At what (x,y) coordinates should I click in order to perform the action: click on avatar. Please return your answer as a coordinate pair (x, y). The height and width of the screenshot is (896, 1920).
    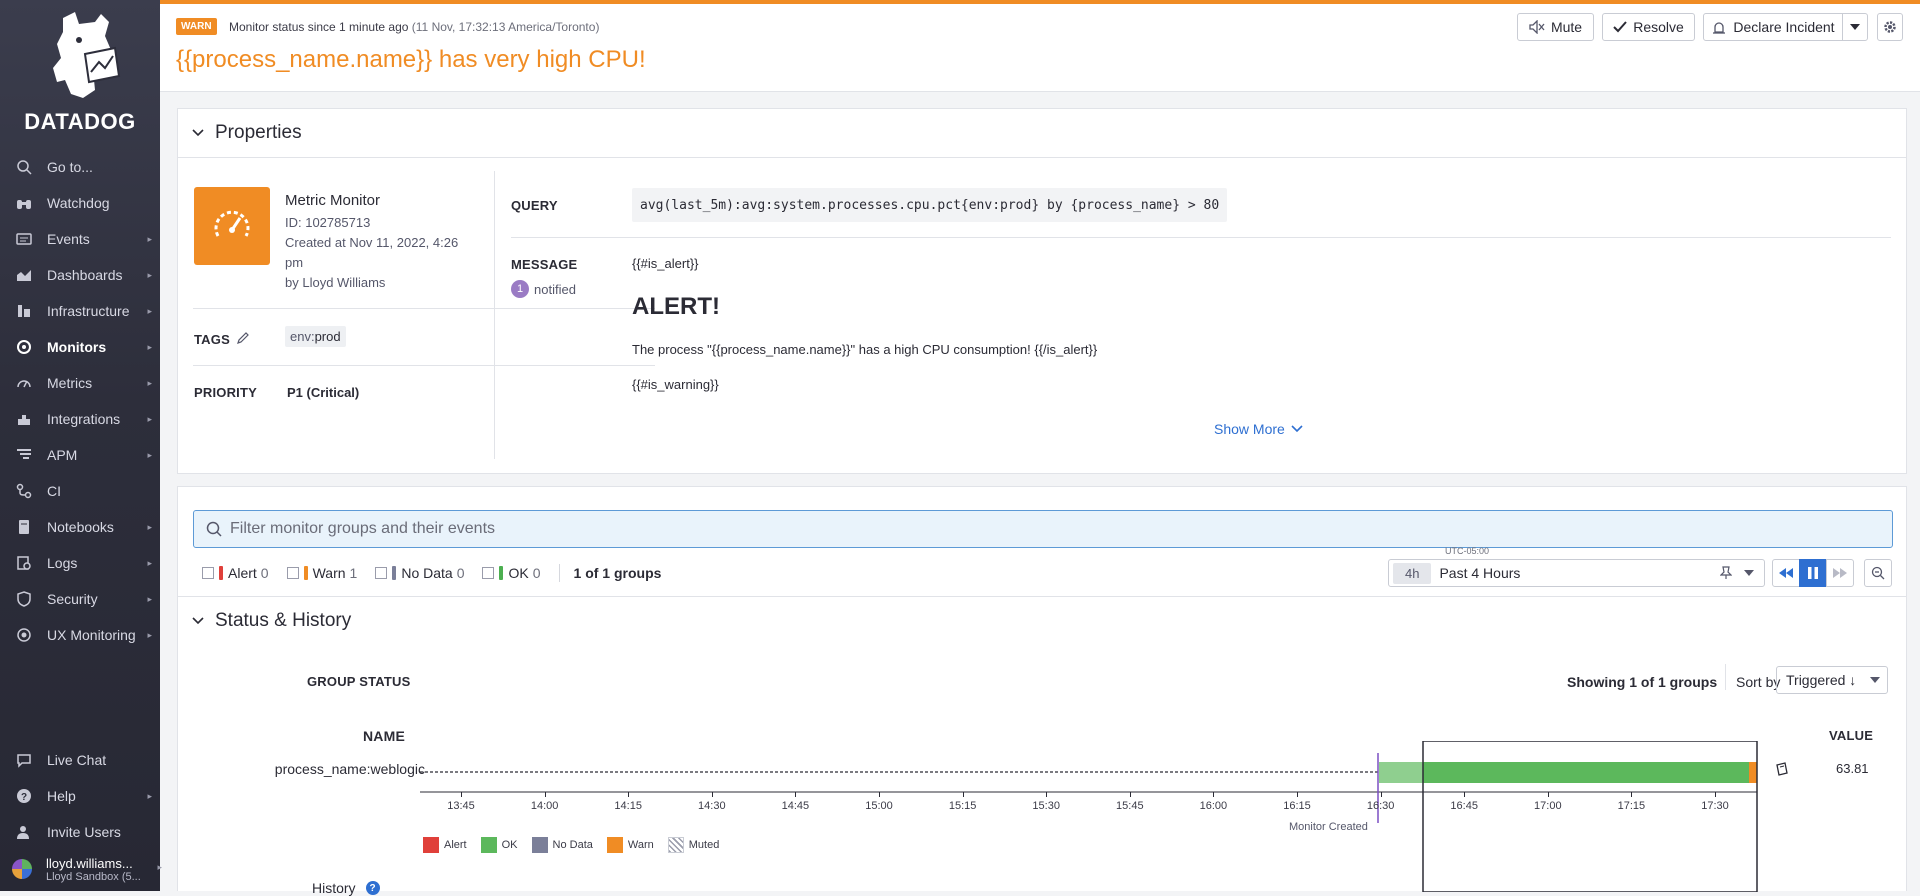
    Looking at the image, I should click on (22, 869).